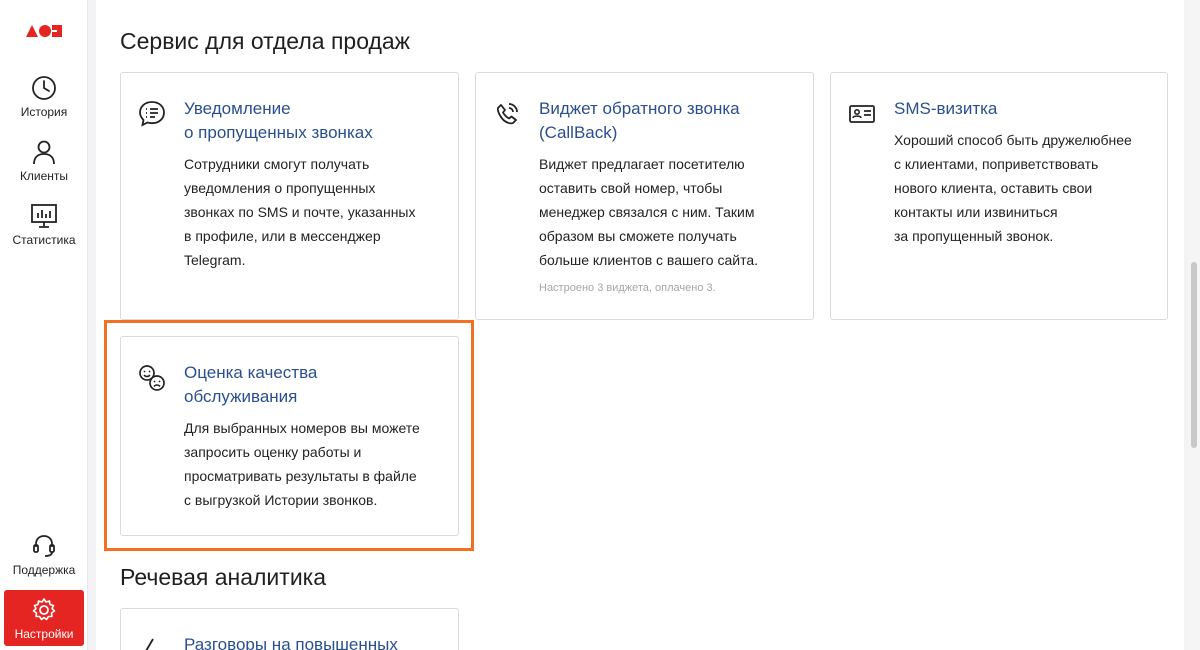  Describe the element at coordinates (291, 641) in the screenshot. I see `card-title: Разговоры на повышенных` at that location.